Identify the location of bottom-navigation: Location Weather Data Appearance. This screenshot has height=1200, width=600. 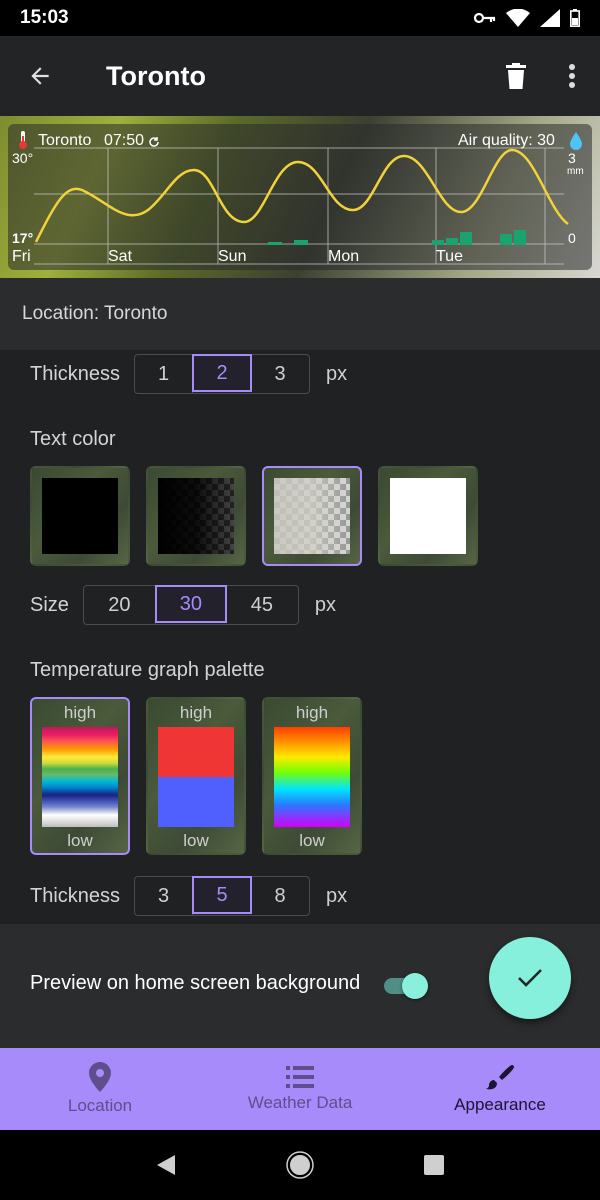
(300, 1089).